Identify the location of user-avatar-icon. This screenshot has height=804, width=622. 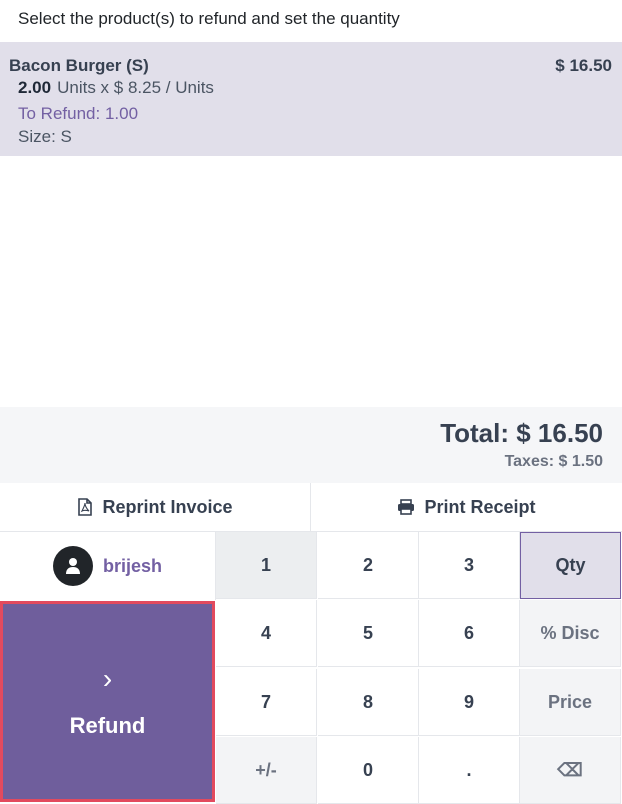
(72, 566).